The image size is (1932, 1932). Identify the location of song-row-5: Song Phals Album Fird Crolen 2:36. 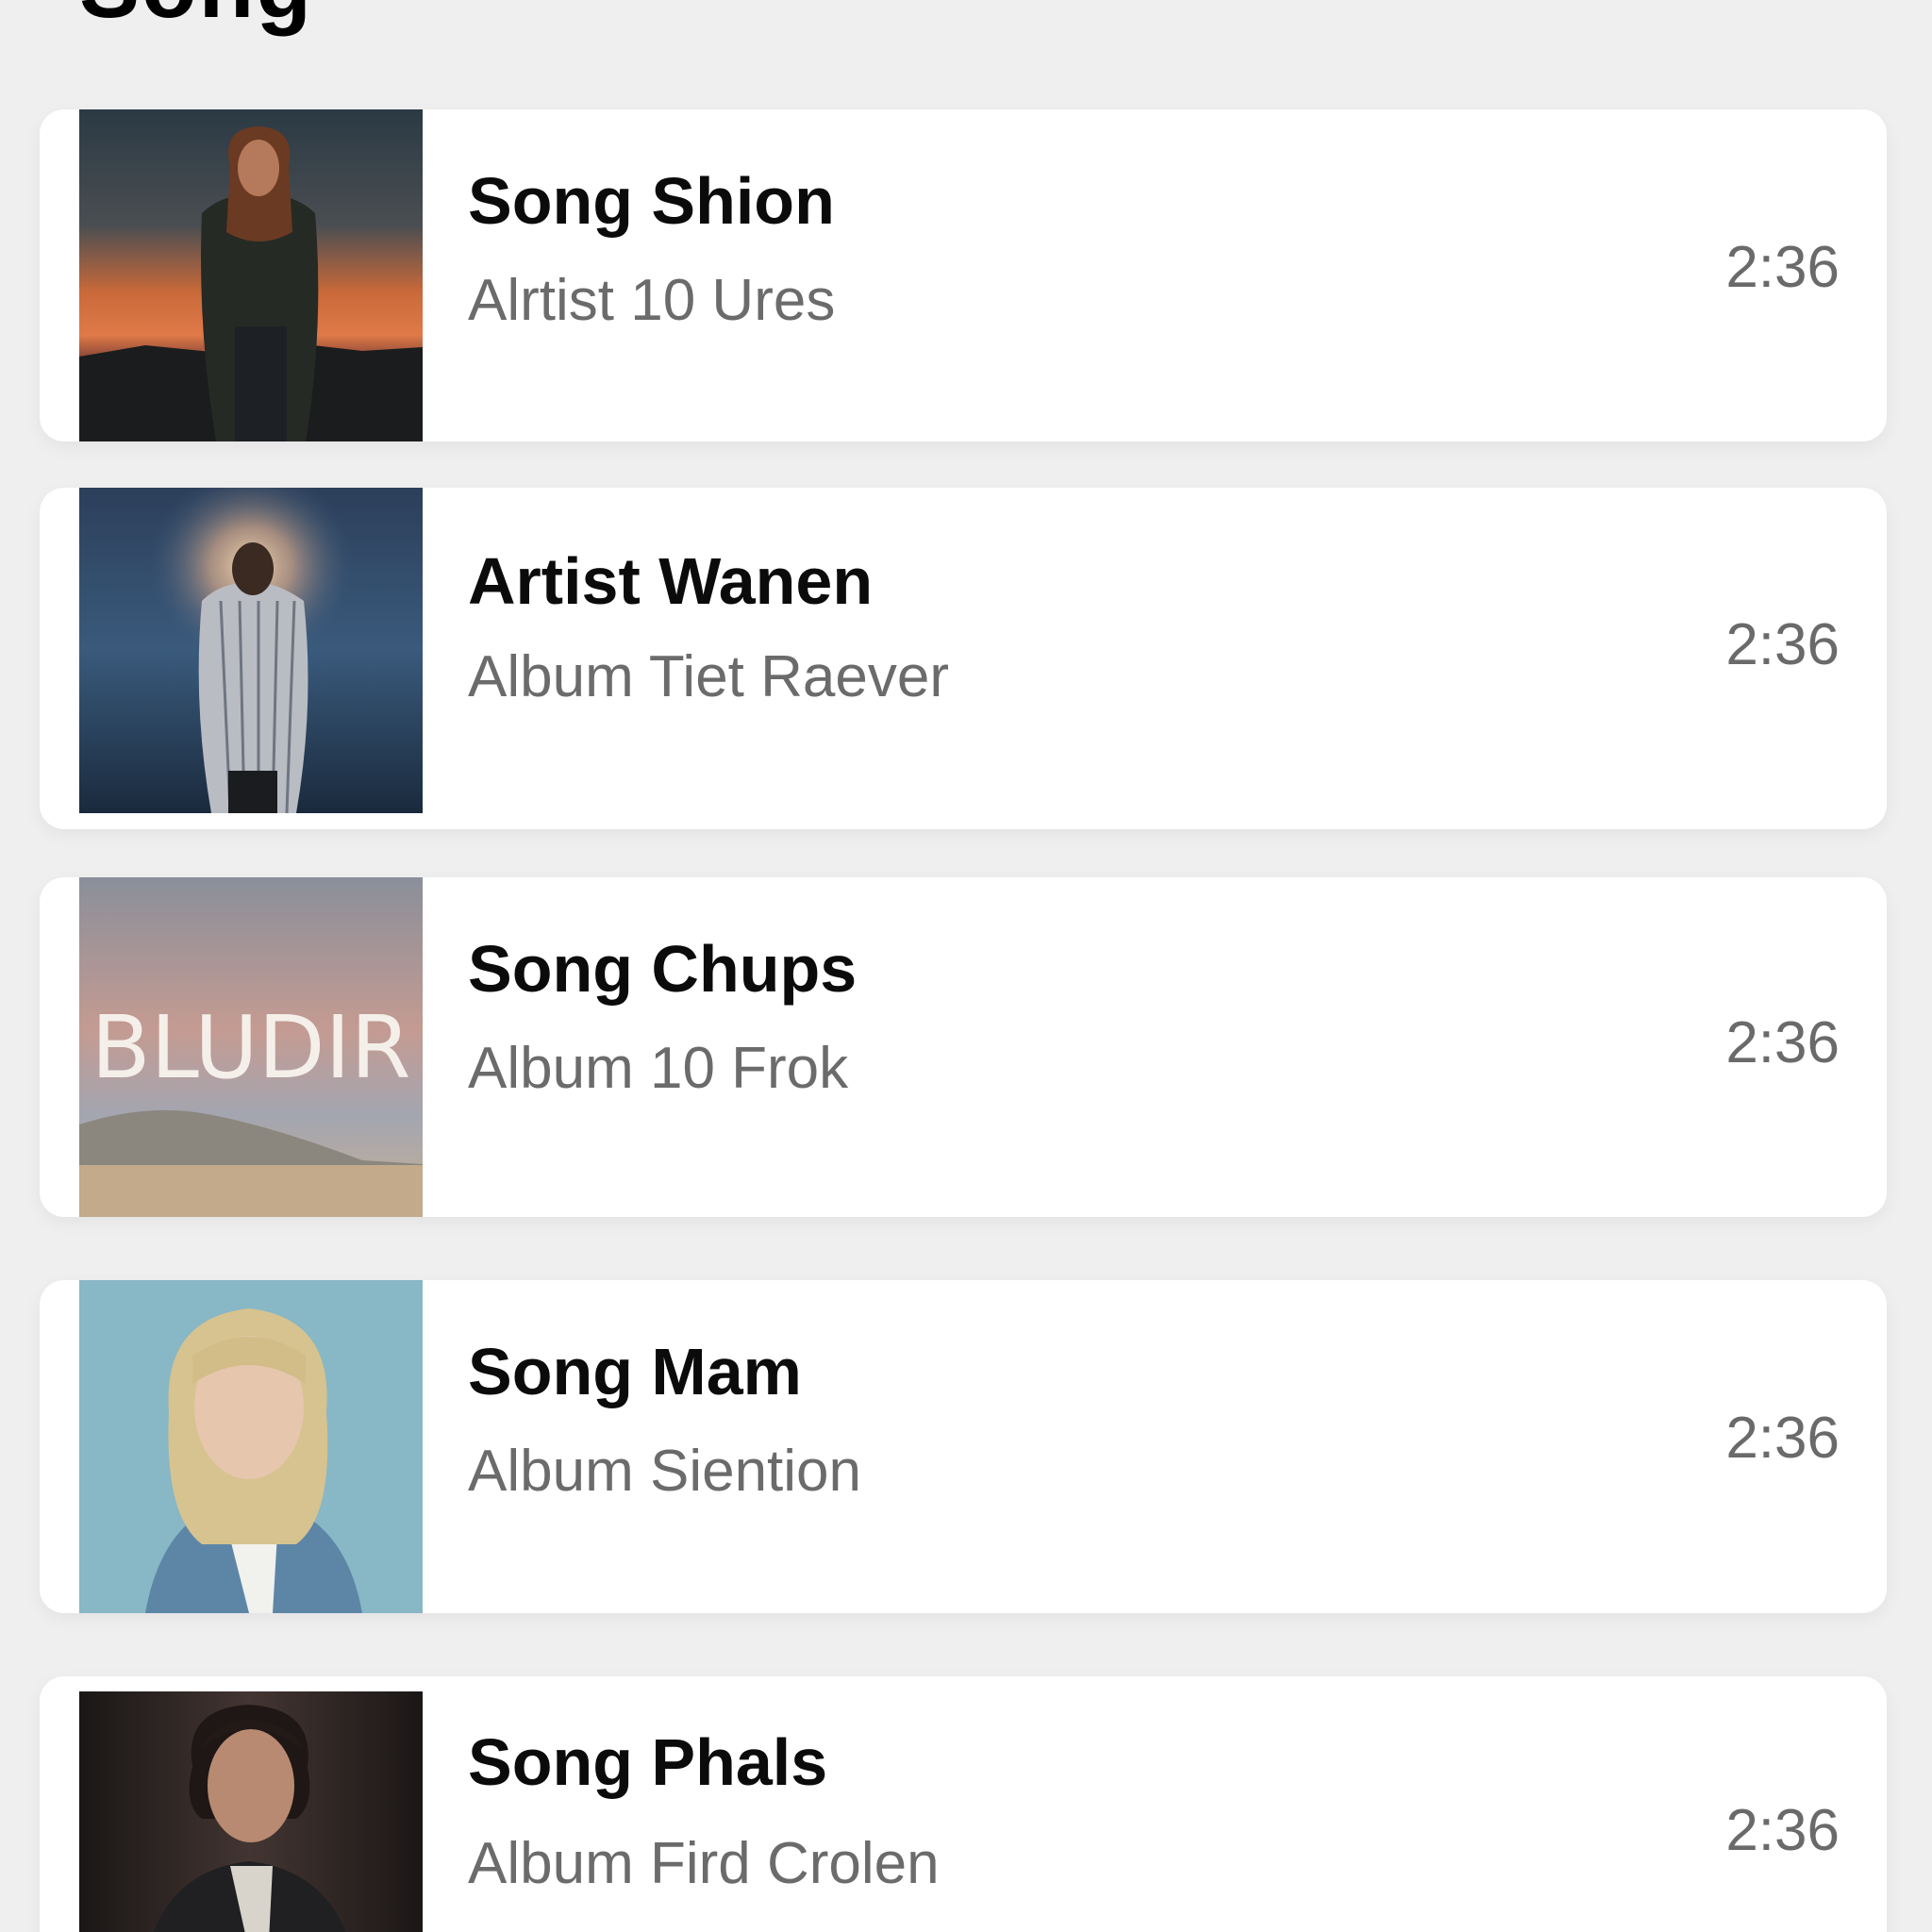
(964, 1804).